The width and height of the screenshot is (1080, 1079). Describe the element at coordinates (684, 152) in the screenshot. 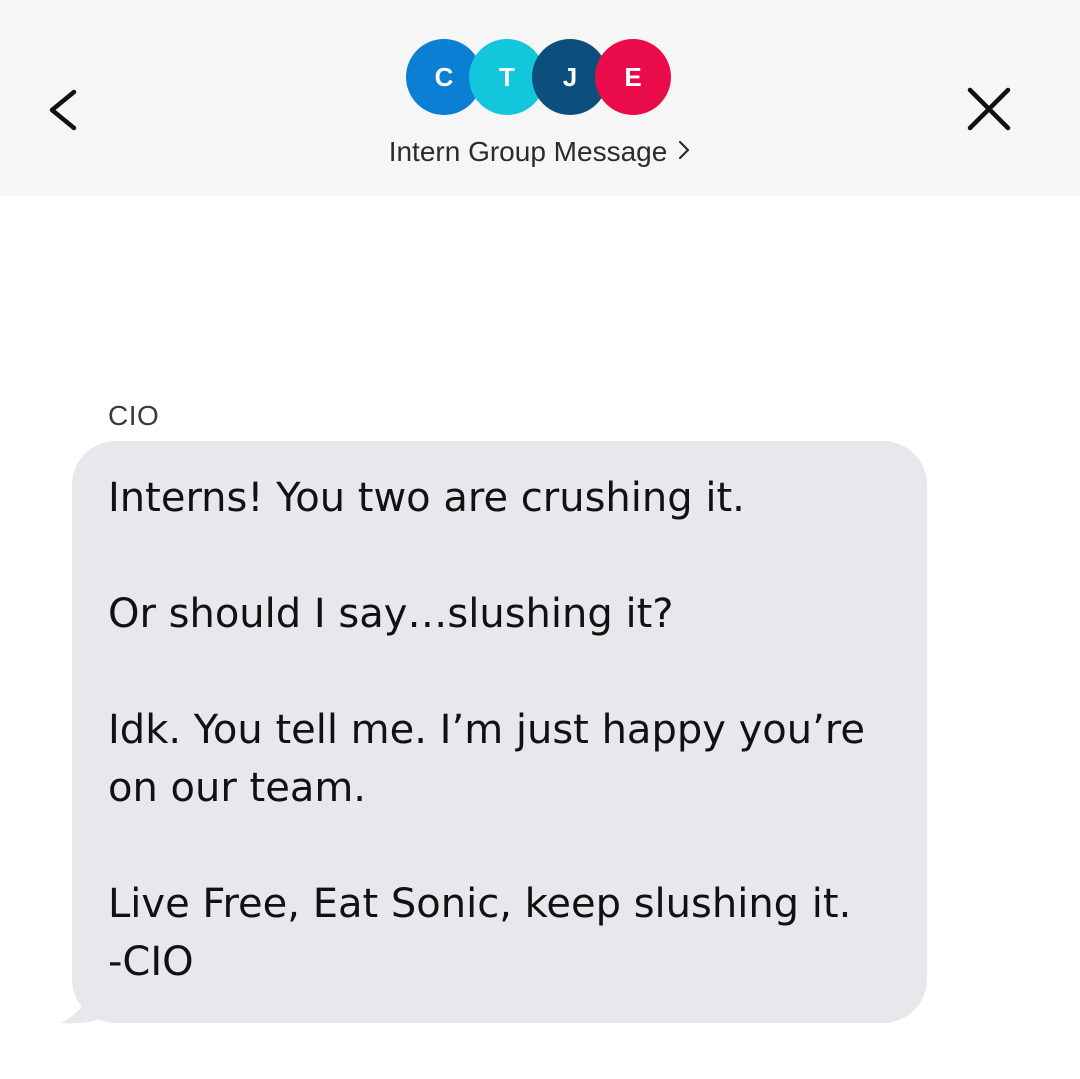

I see `chevron-right-icon` at that location.